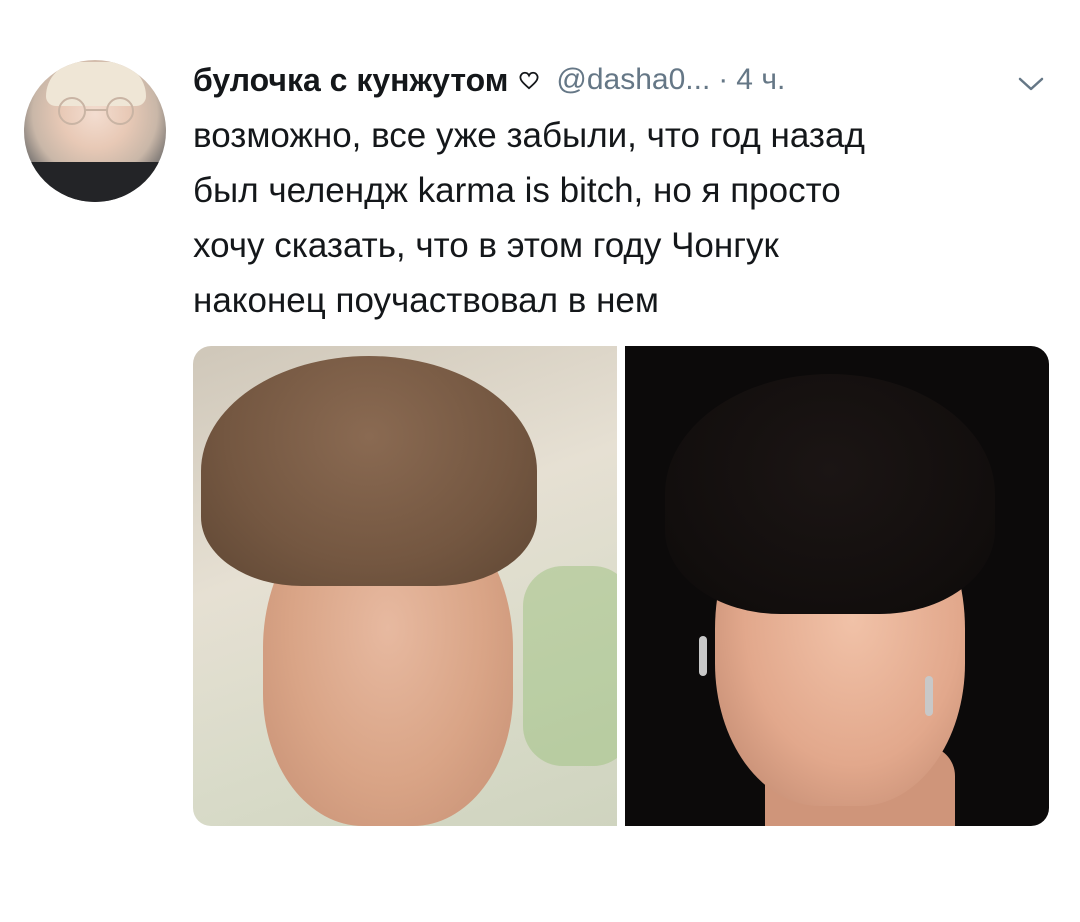 The image size is (1080, 922). What do you see at coordinates (830, 494) in the screenshot?
I see `hair-right` at bounding box center [830, 494].